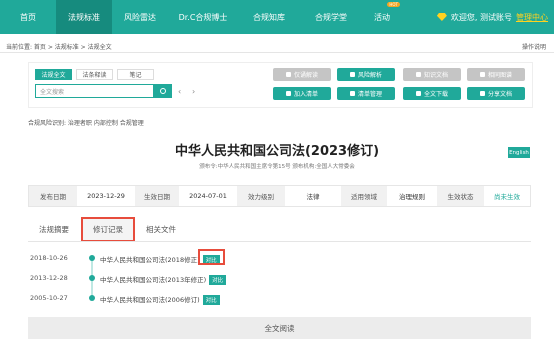 The width and height of the screenshot is (554, 356). I want to click on revision-item: 中华人民共和国公司法(2006修订) 对比, so click(160, 299).